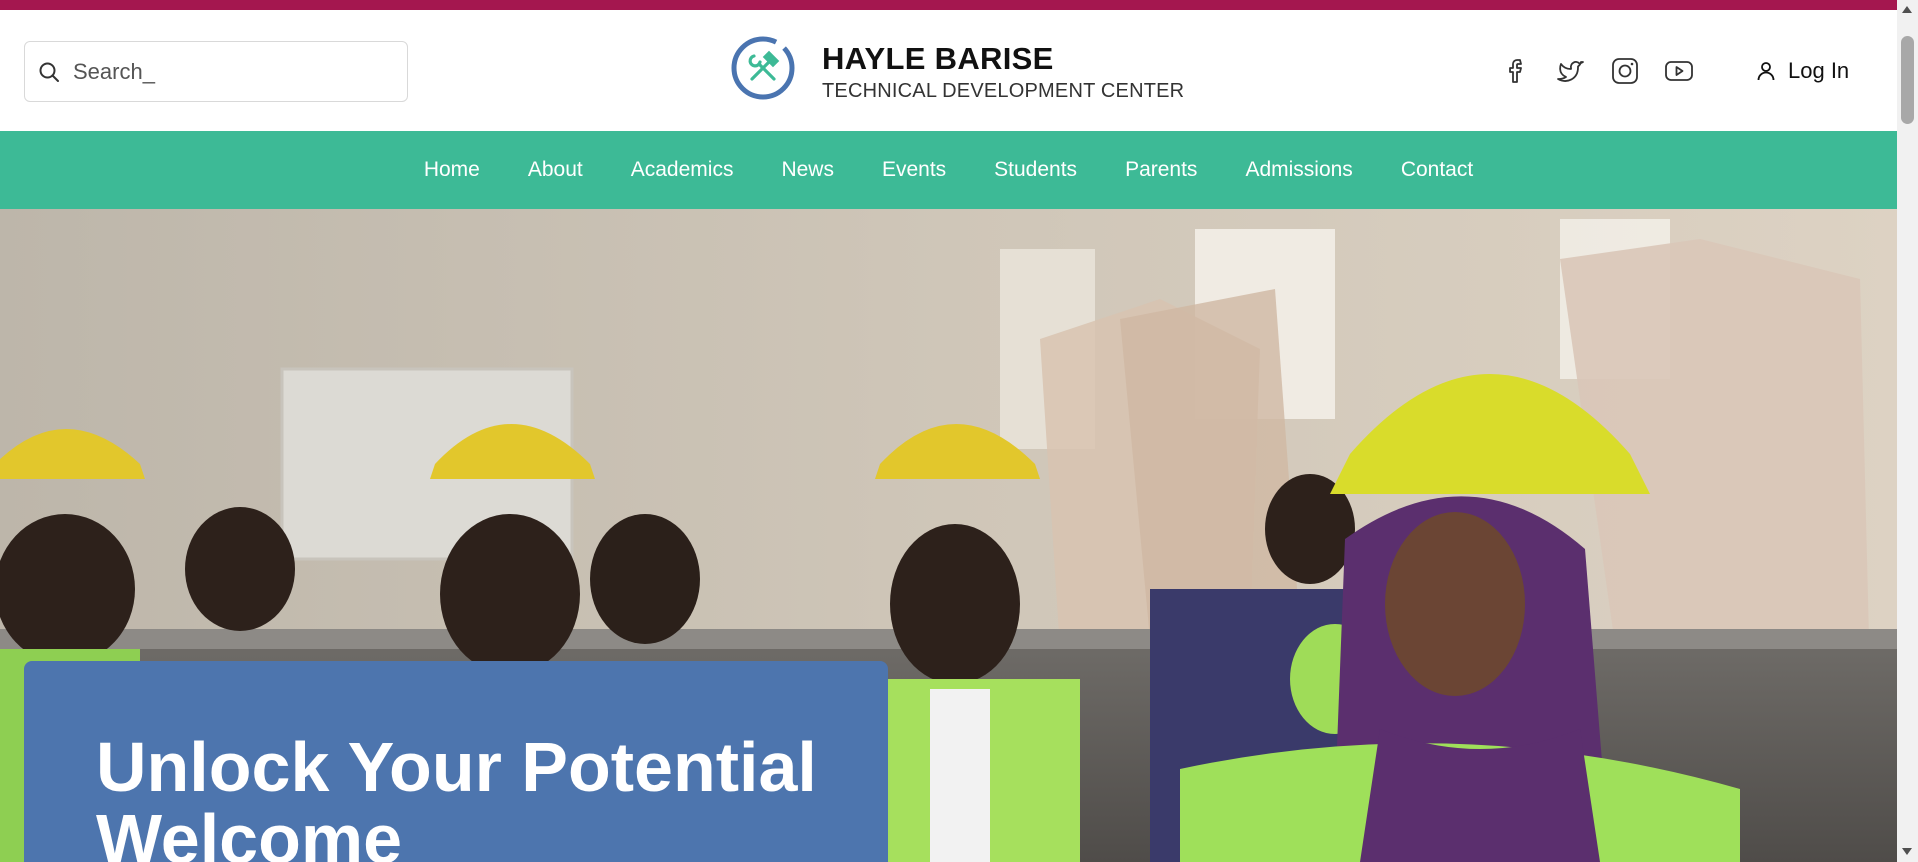 The width and height of the screenshot is (1918, 862). Describe the element at coordinates (914, 170) in the screenshot. I see `nav-item-events: Events` at that location.